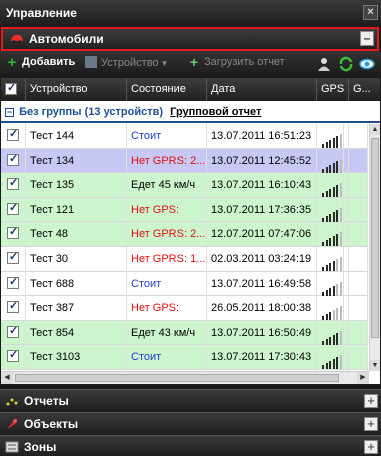 This screenshot has height=456, width=381. What do you see at coordinates (262, 234) in the screenshot?
I see `cell-date: 12.07.2011 07:47:06` at bounding box center [262, 234].